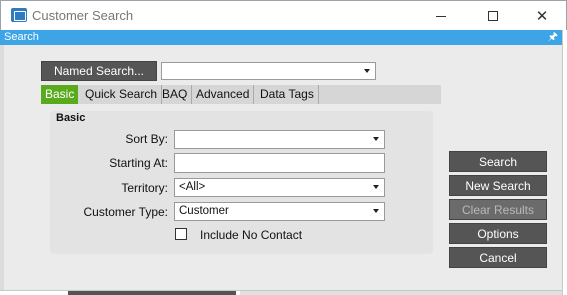 The height and width of the screenshot is (295, 567). What do you see at coordinates (122, 94) in the screenshot?
I see `tab-quick-search: Quick Search` at bounding box center [122, 94].